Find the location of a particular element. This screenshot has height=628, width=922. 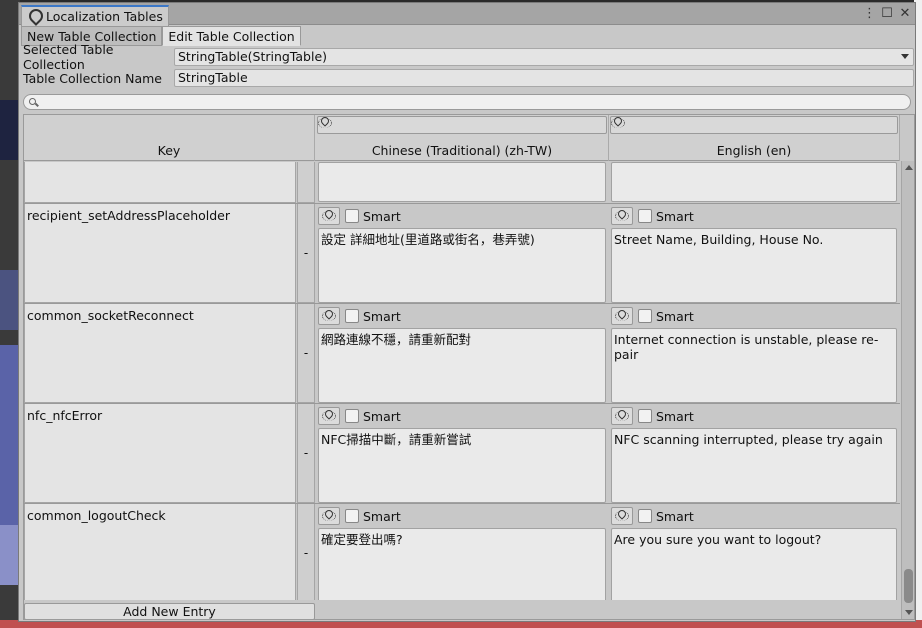

vertical-scrollbar is located at coordinates (907, 390).